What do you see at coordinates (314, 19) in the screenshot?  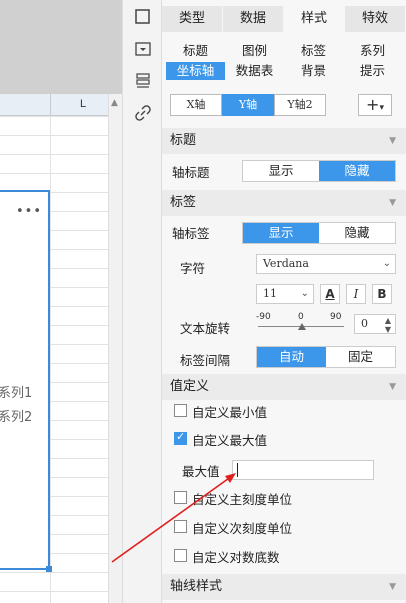 I see `tab-style: 样式` at bounding box center [314, 19].